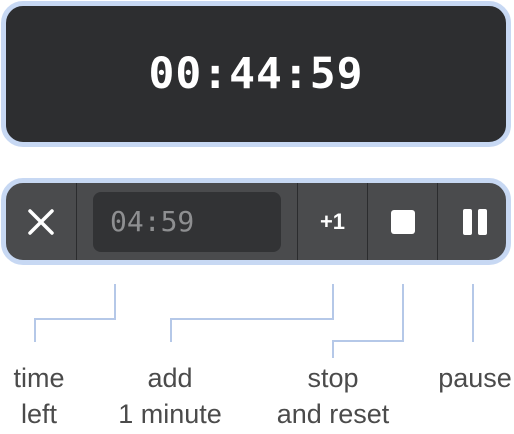 The image size is (514, 434). I want to click on label-time-left: time left, so click(39, 396).